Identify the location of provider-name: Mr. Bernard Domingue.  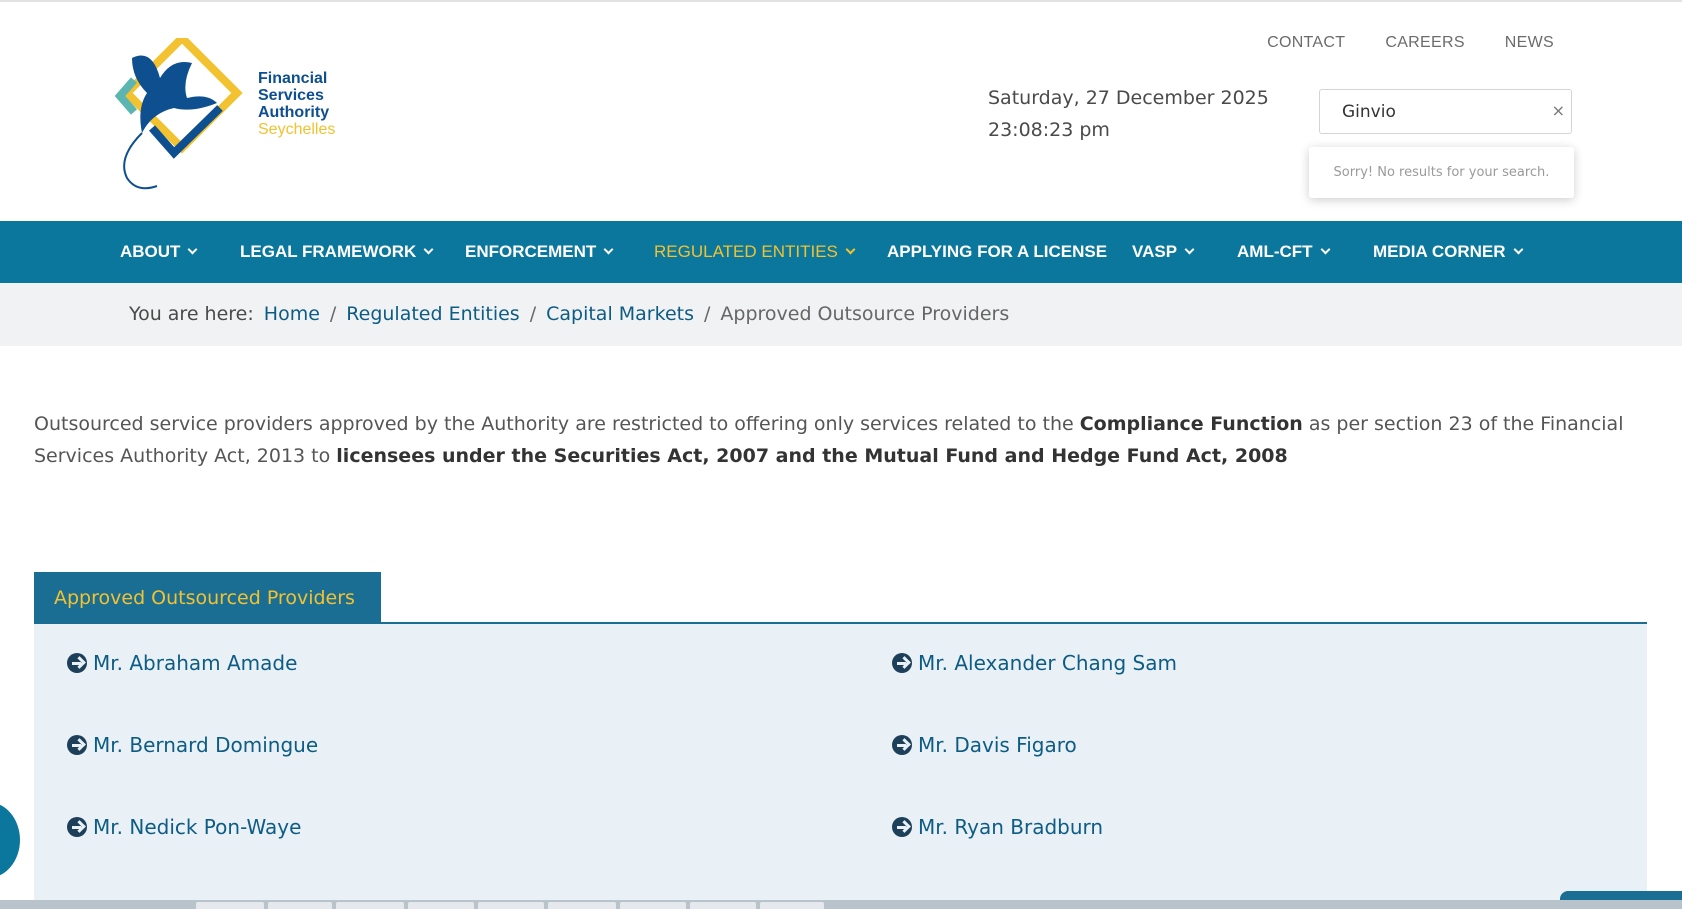
(206, 745).